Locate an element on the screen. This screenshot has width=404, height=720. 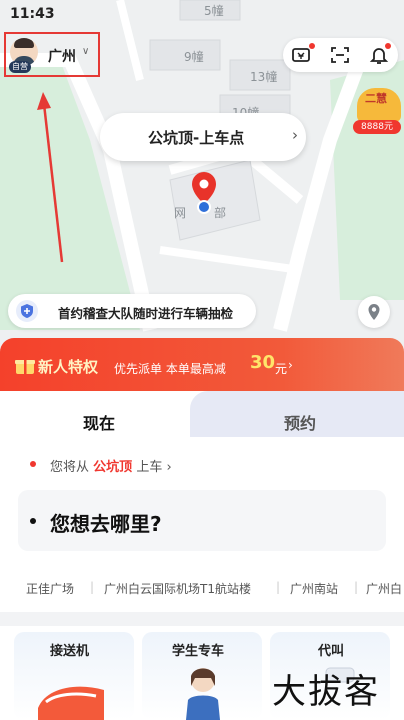
black-dot-icon is located at coordinates (33, 521).